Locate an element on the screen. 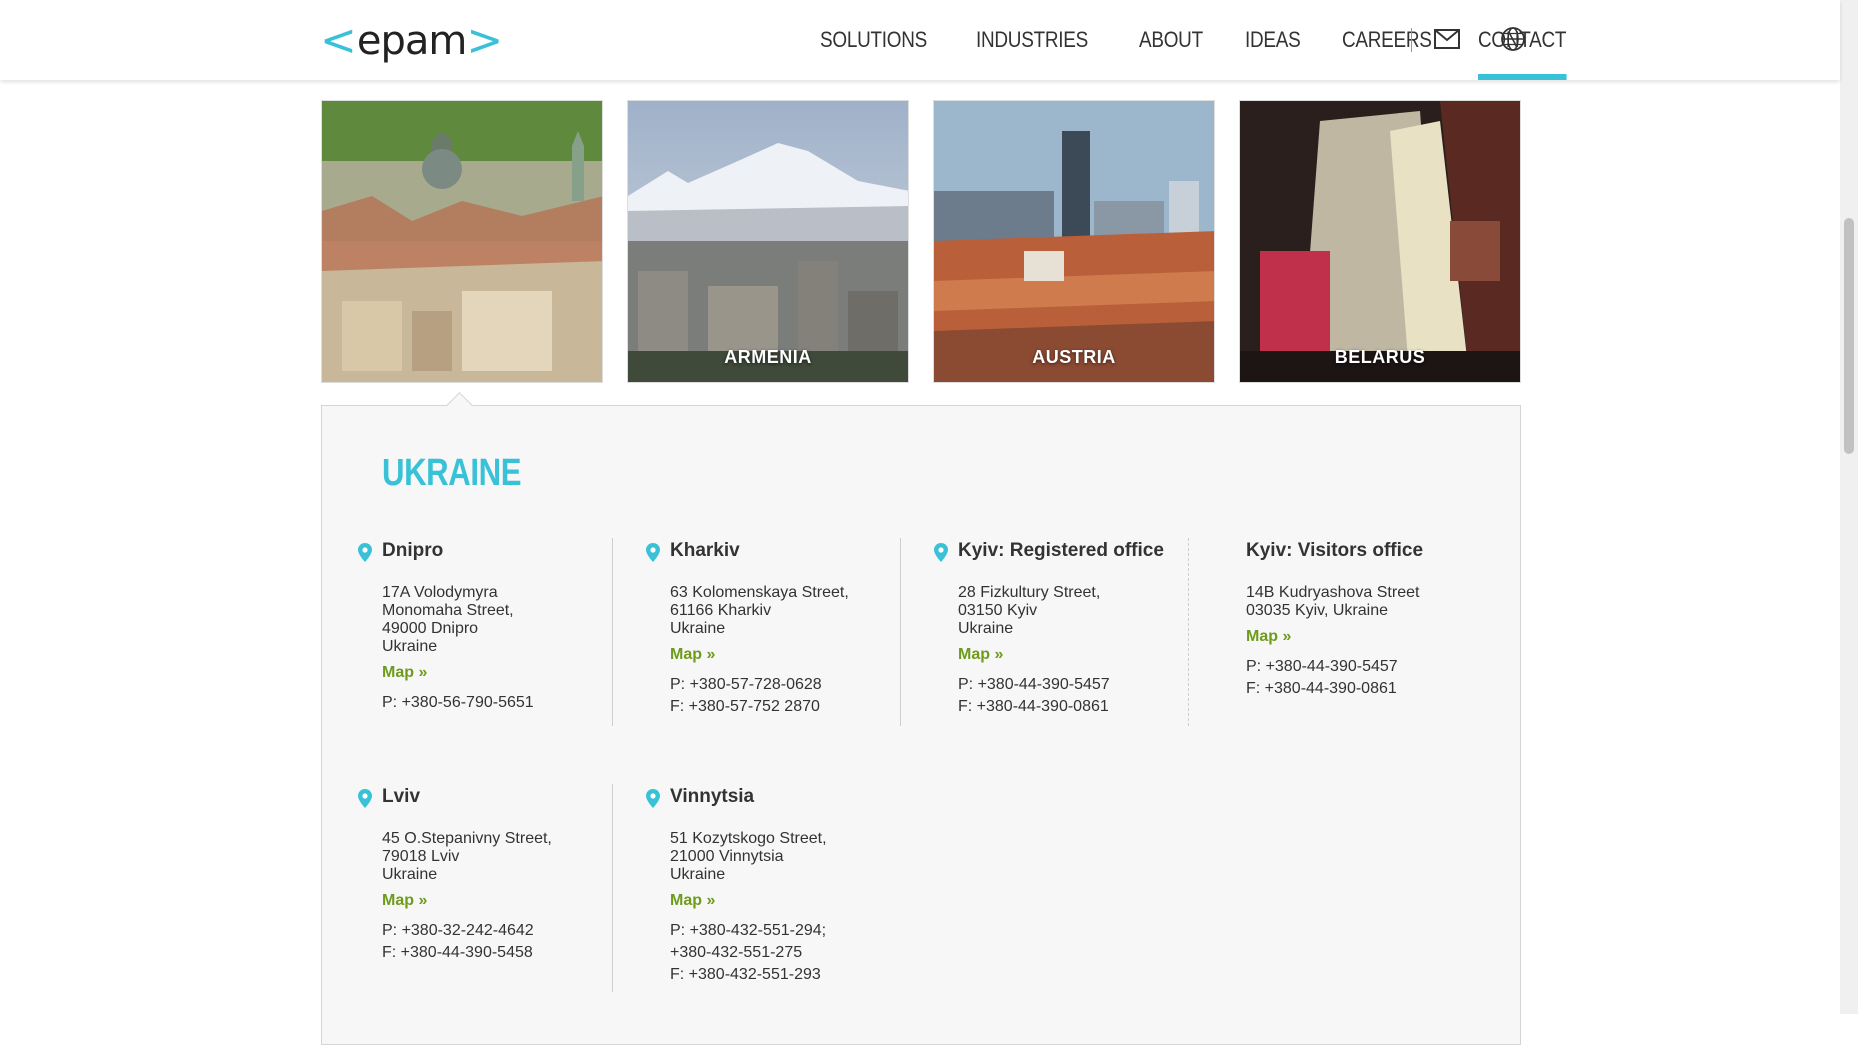  office-name: Kyiv: Registered office is located at coordinates (1061, 550).